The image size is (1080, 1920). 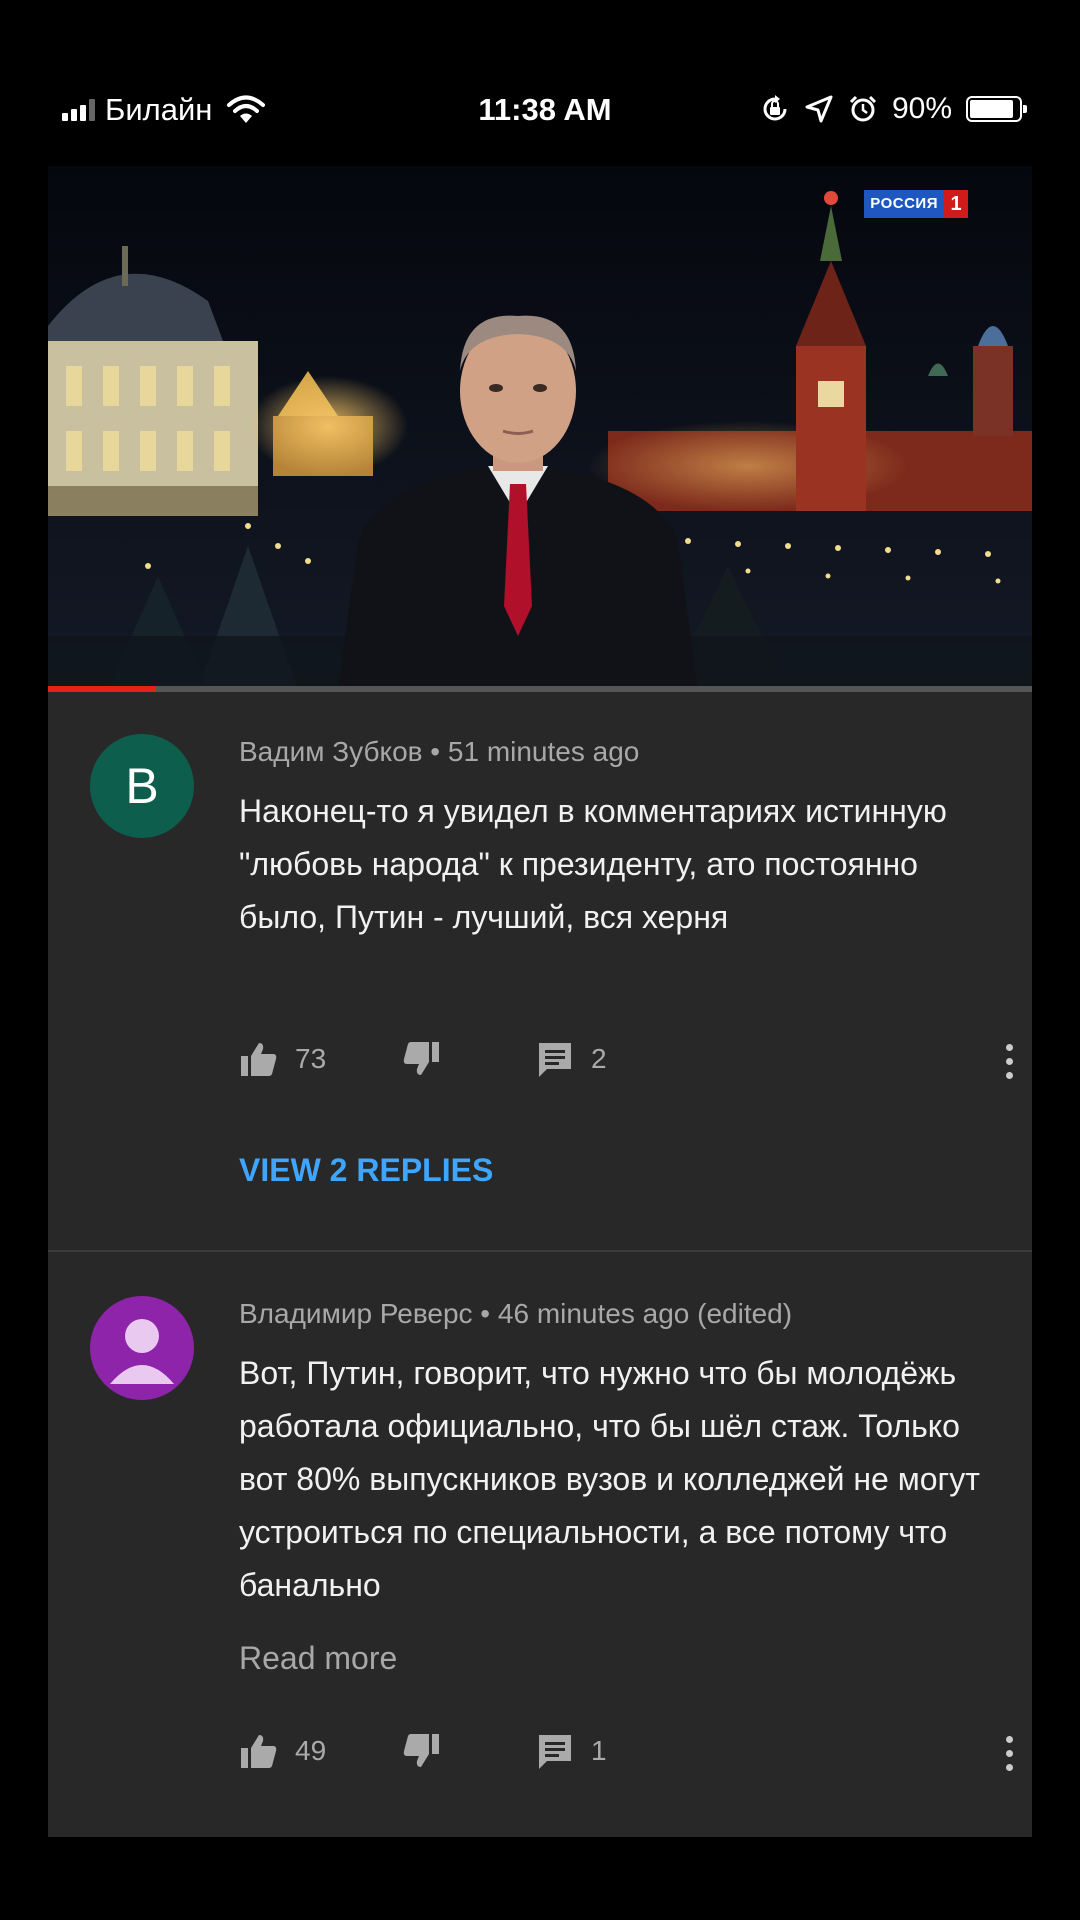 I want to click on comment-meta: Вадим Зубков • 51 minutes ago, so click(x=439, y=751).